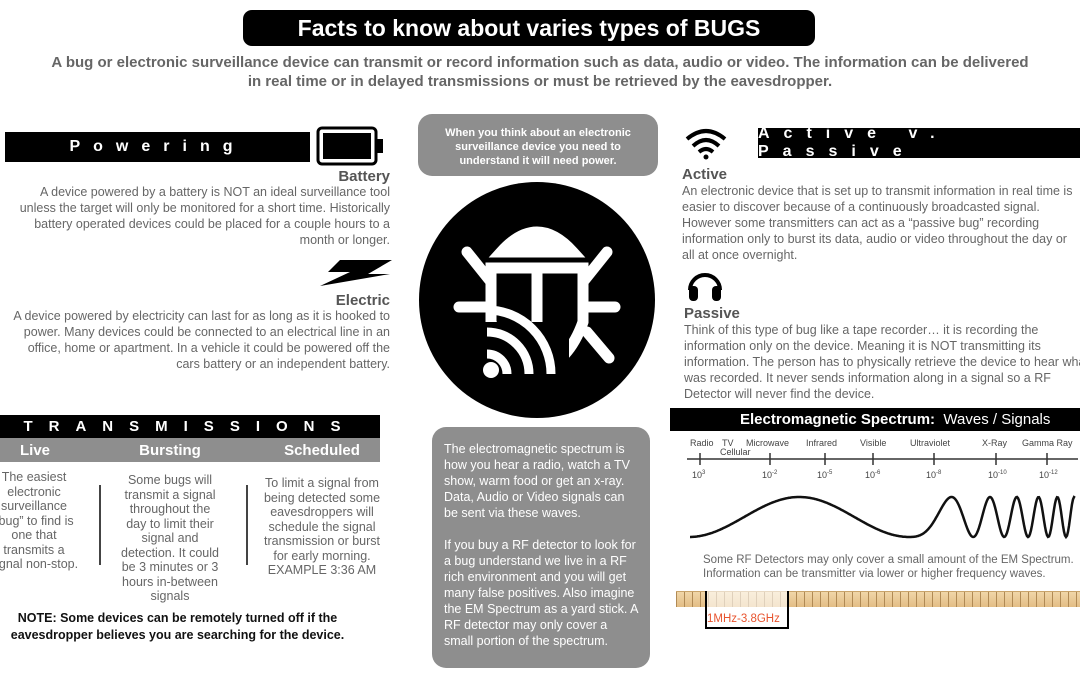 This screenshot has height=675, width=1080. Describe the element at coordinates (770, 475) in the screenshot. I see `spectrum-tick-label: 10-2` at that location.